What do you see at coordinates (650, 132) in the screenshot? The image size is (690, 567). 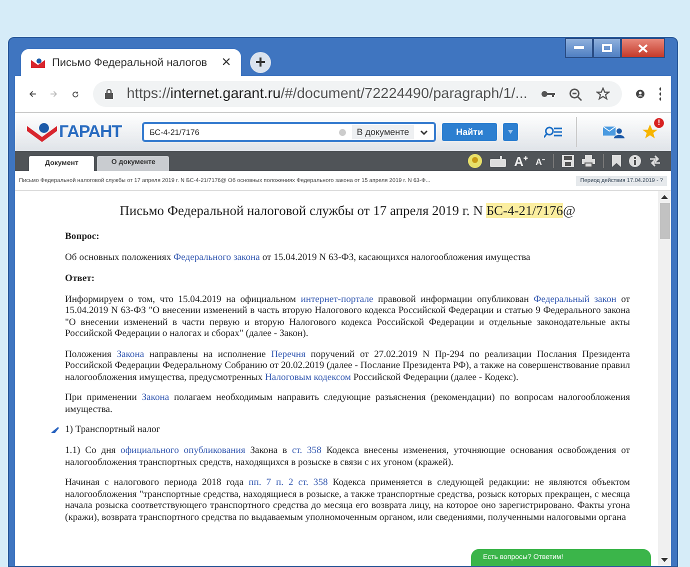 I see `favorites-star-icon` at bounding box center [650, 132].